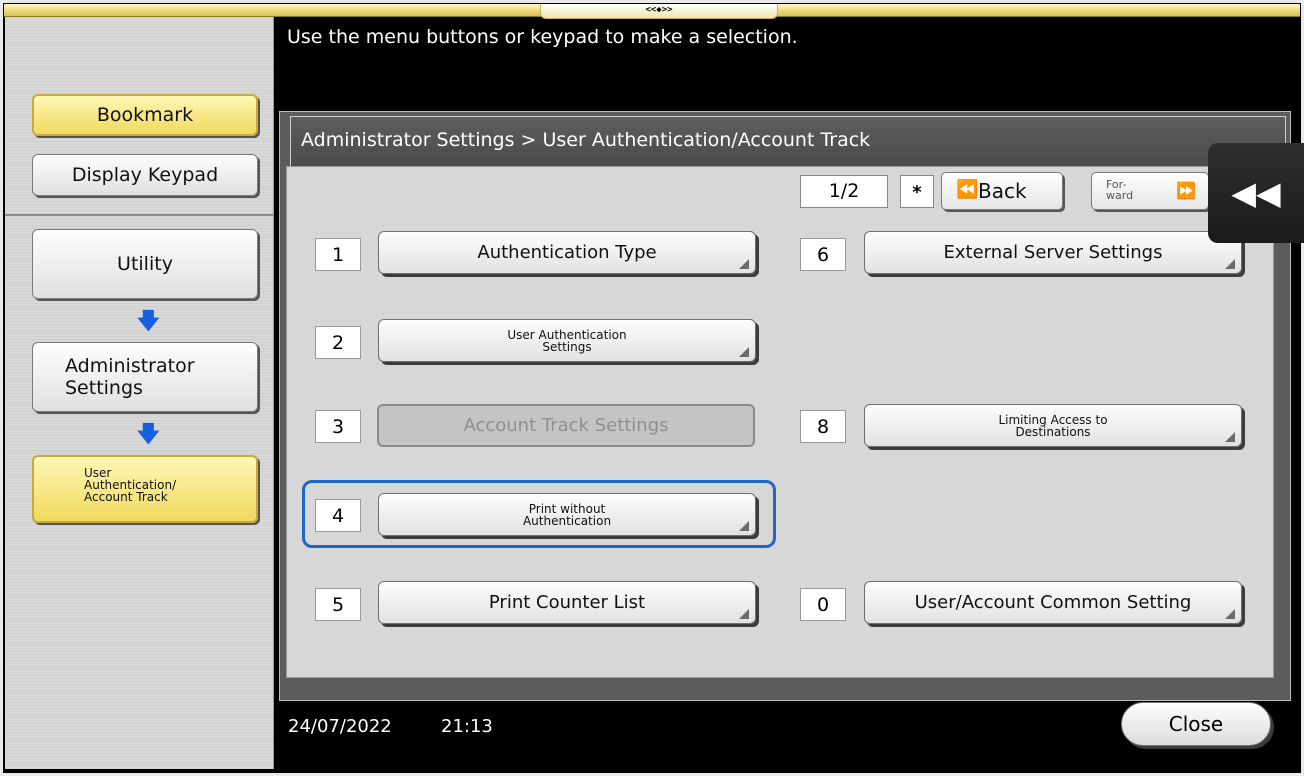 This screenshot has height=776, width=1304. I want to click on bookmark-label: Bookmark, so click(145, 115).